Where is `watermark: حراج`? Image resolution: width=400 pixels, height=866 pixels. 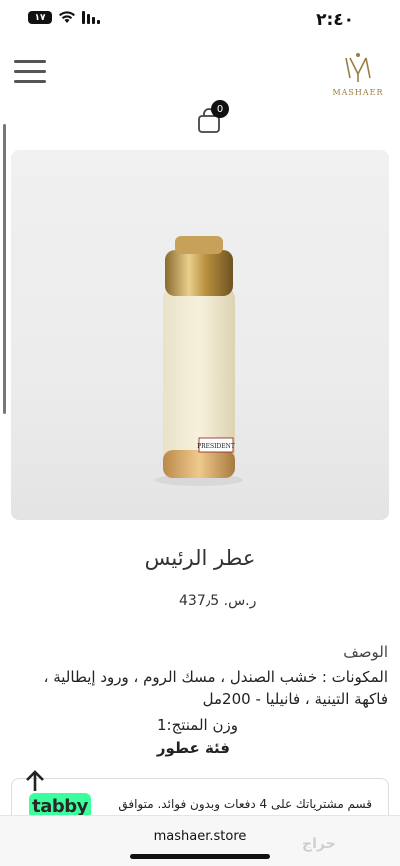 watermark: حراج is located at coordinates (319, 844).